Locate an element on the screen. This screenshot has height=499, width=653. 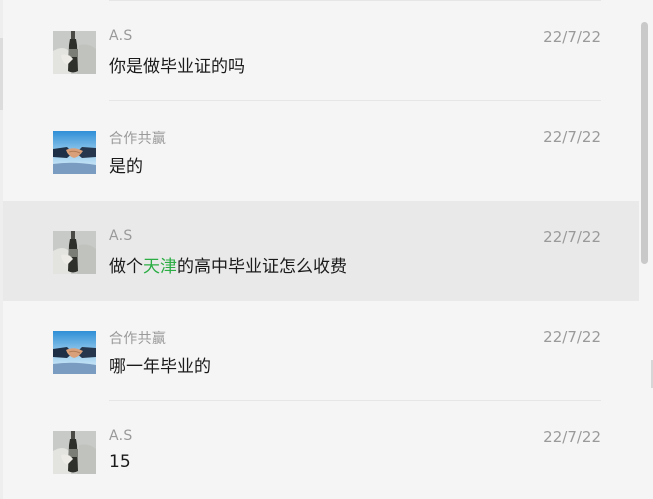
message-text-before: 做个 is located at coordinates (126, 267).